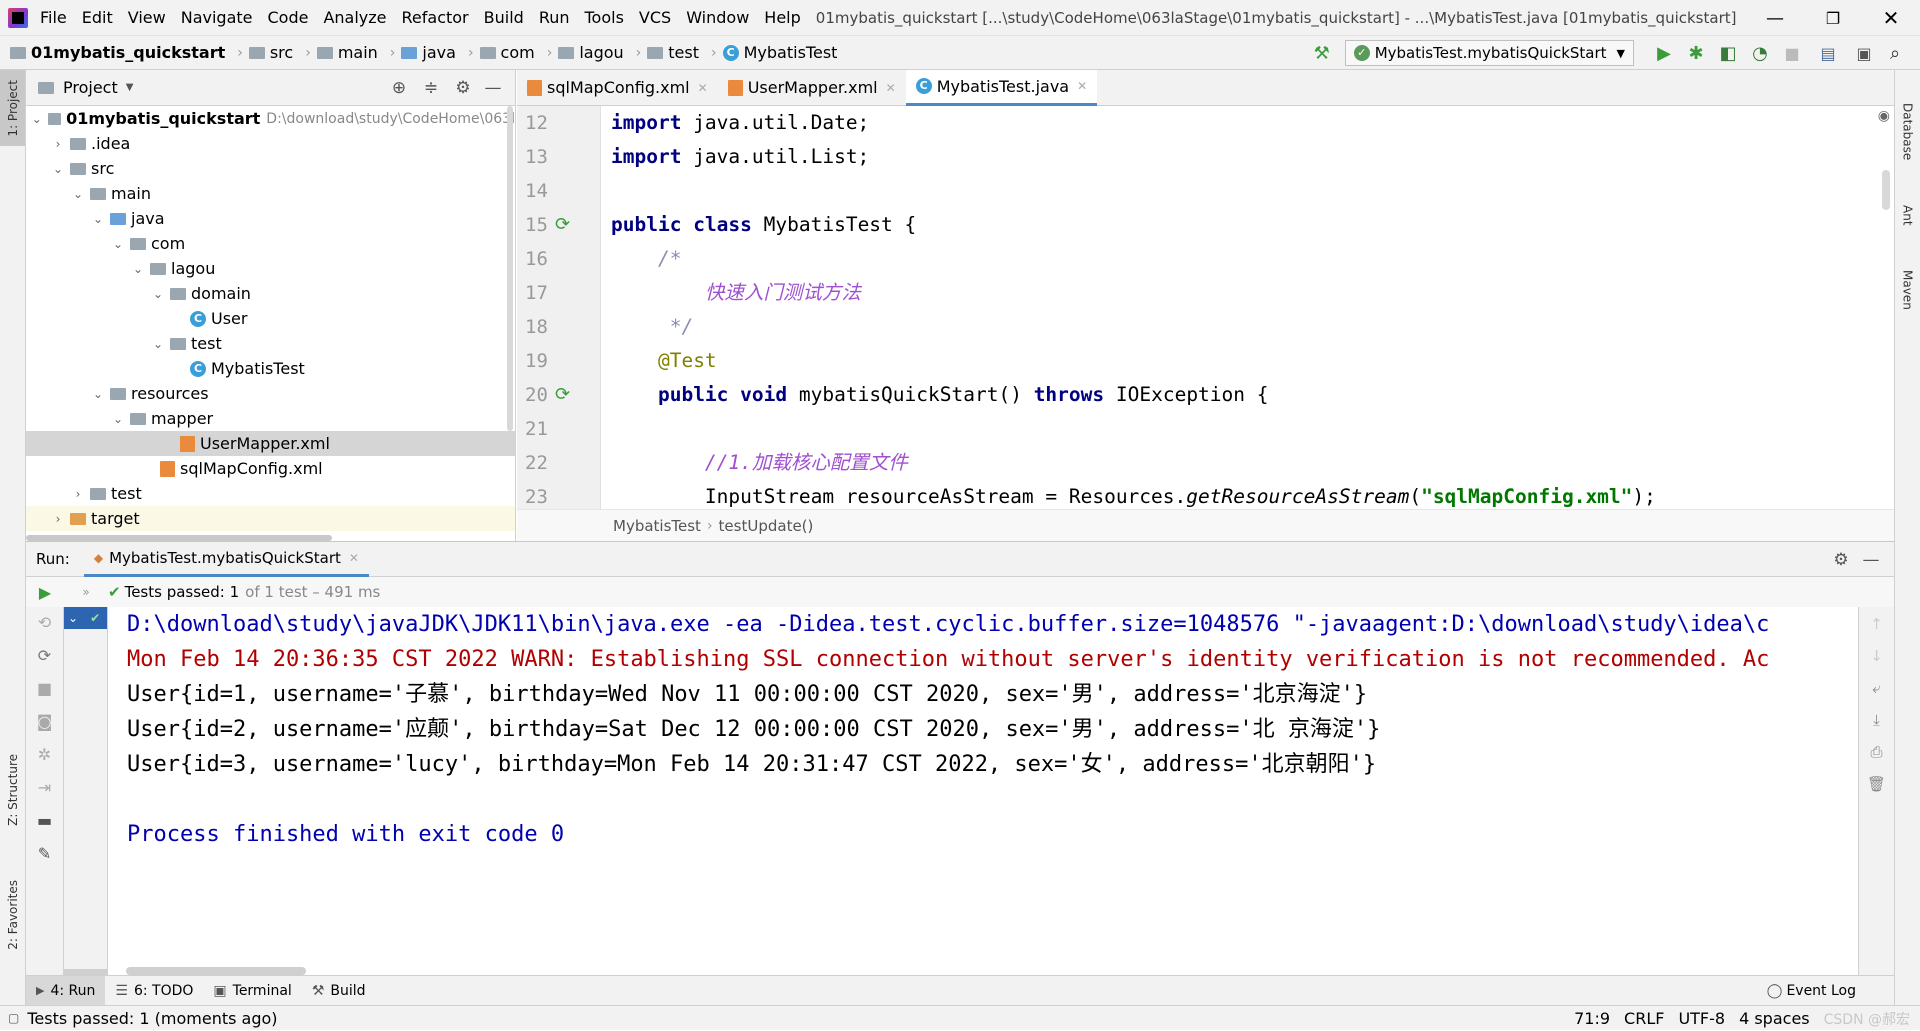  Describe the element at coordinates (270, 143) in the screenshot. I see `tree-item-idea: › .idea` at that location.